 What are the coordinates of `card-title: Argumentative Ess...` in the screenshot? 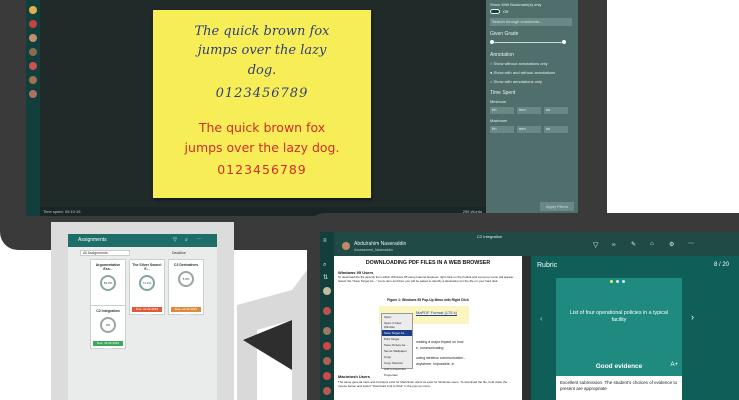 It's located at (108, 267).